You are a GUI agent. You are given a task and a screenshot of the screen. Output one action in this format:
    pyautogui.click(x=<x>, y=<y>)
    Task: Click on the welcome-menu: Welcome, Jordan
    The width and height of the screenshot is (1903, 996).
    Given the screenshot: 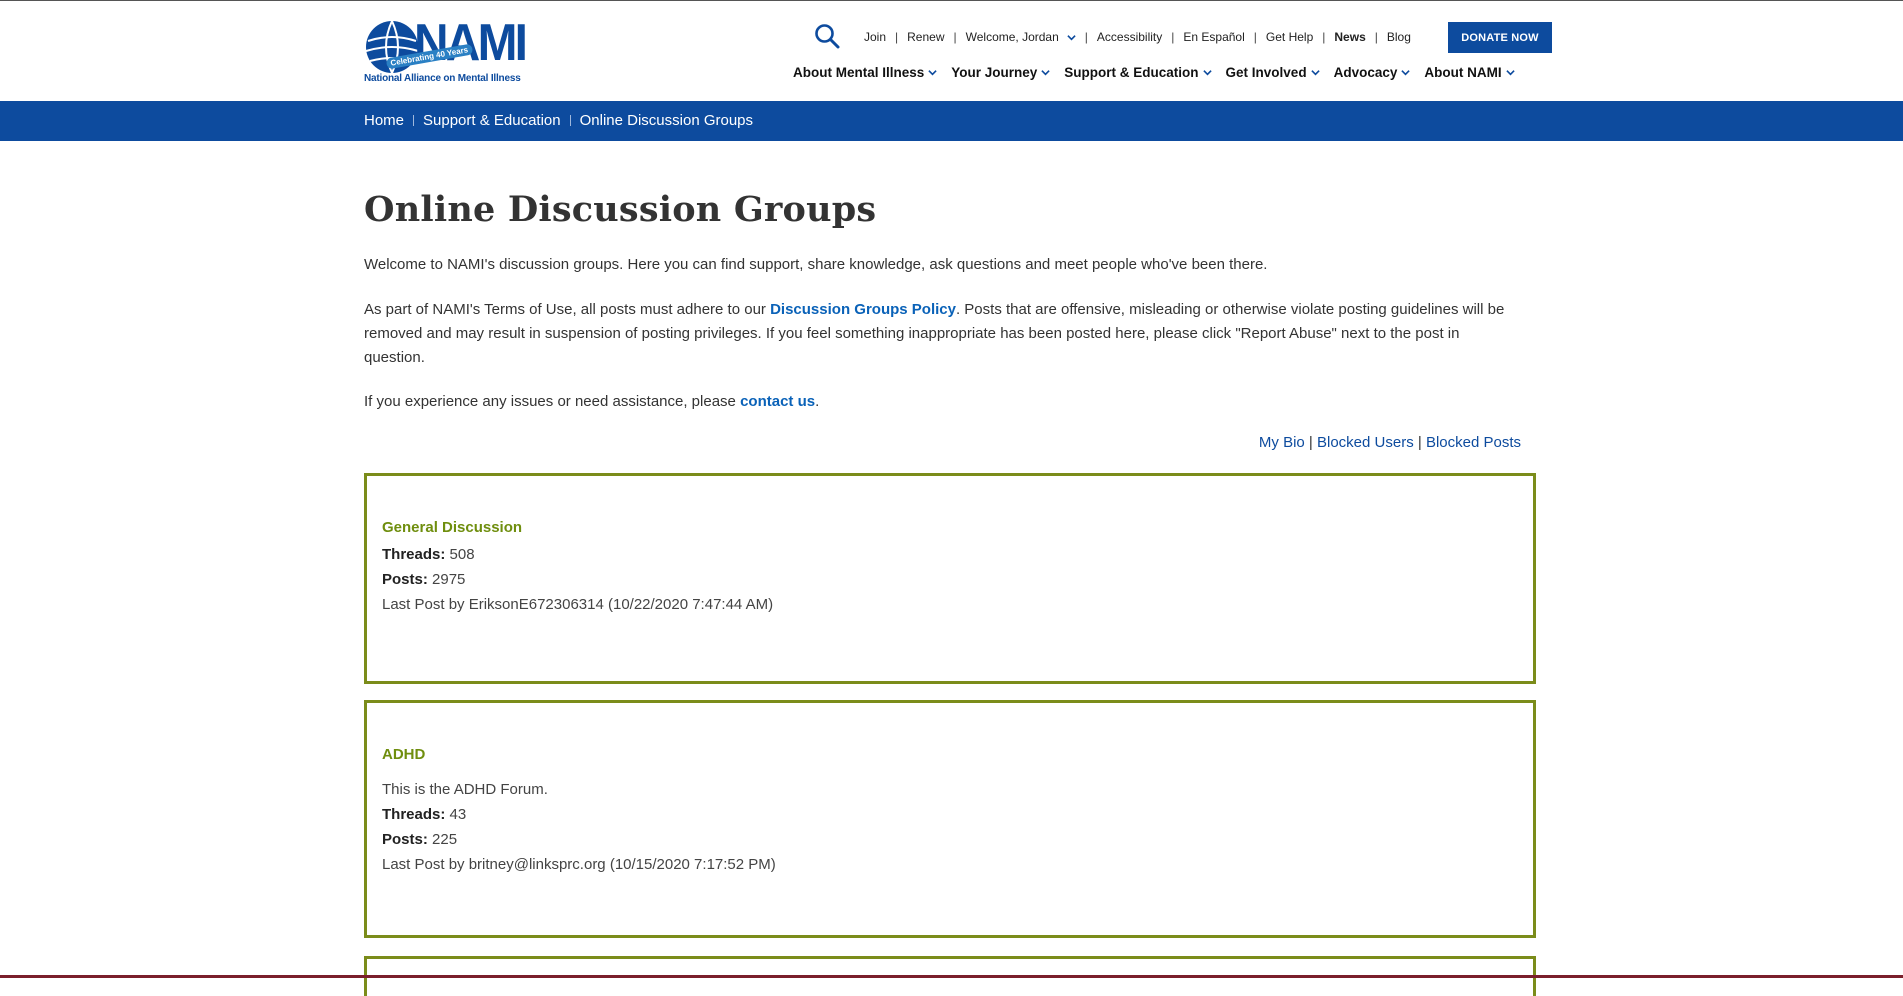 What is the action you would take?
    pyautogui.click(x=1021, y=37)
    